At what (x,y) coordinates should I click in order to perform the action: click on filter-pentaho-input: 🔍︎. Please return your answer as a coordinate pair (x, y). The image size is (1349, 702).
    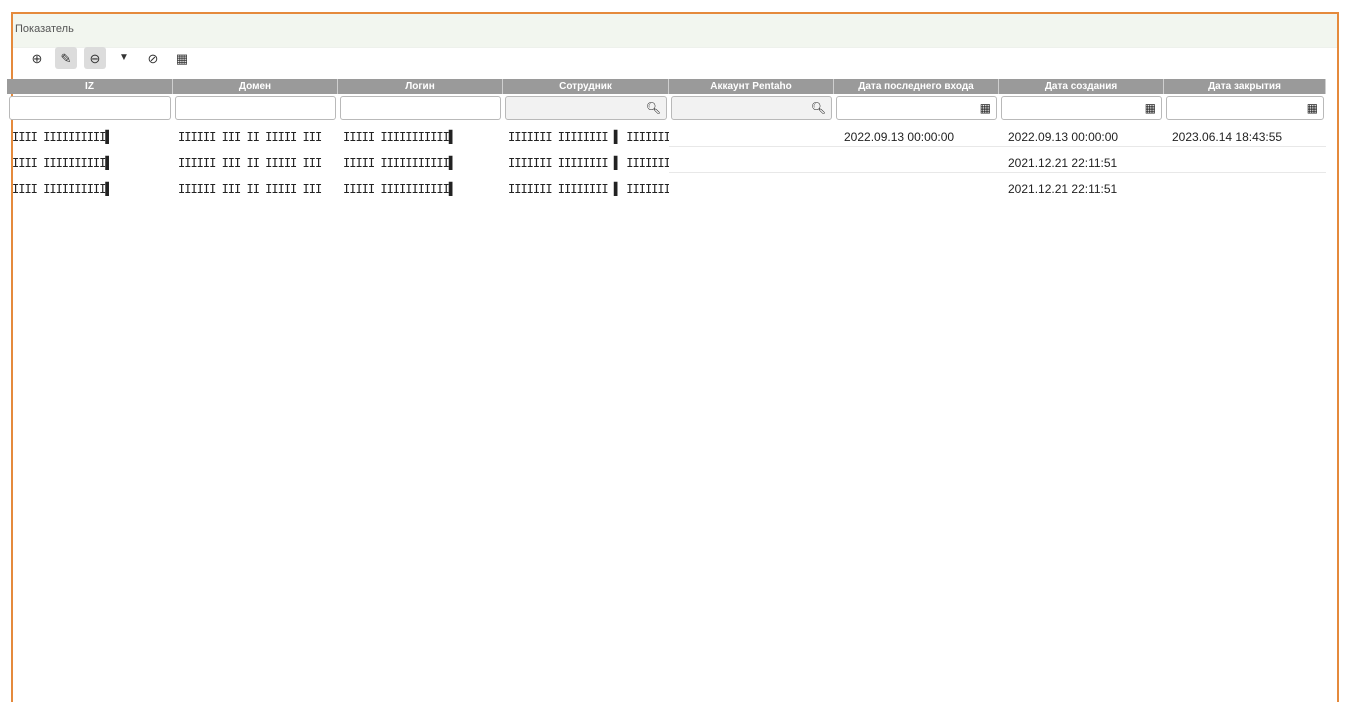
    Looking at the image, I should click on (751, 108).